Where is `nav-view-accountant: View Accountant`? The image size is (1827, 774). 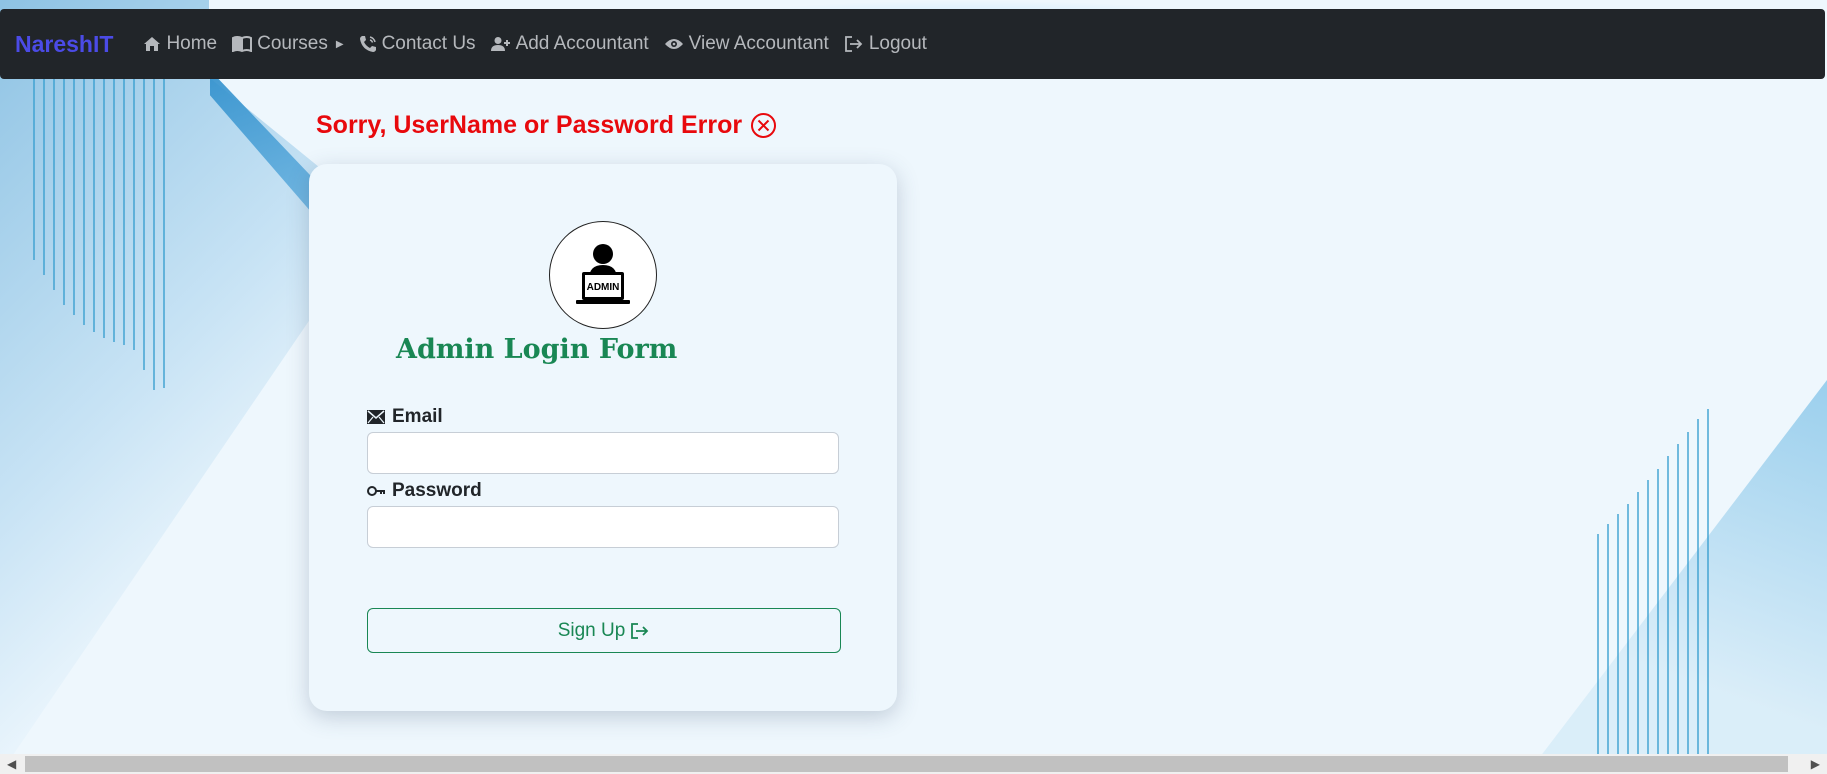
nav-view-accountant: View Accountant is located at coordinates (746, 44).